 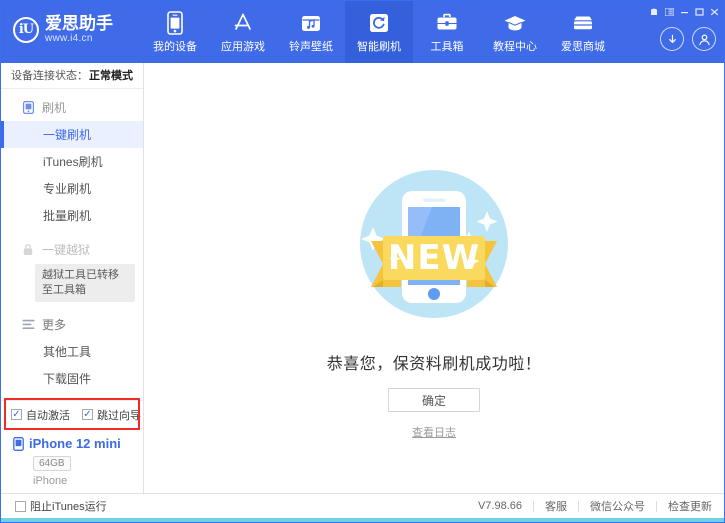 What do you see at coordinates (447, 46) in the screenshot?
I see `tab-label: 工具箱` at bounding box center [447, 46].